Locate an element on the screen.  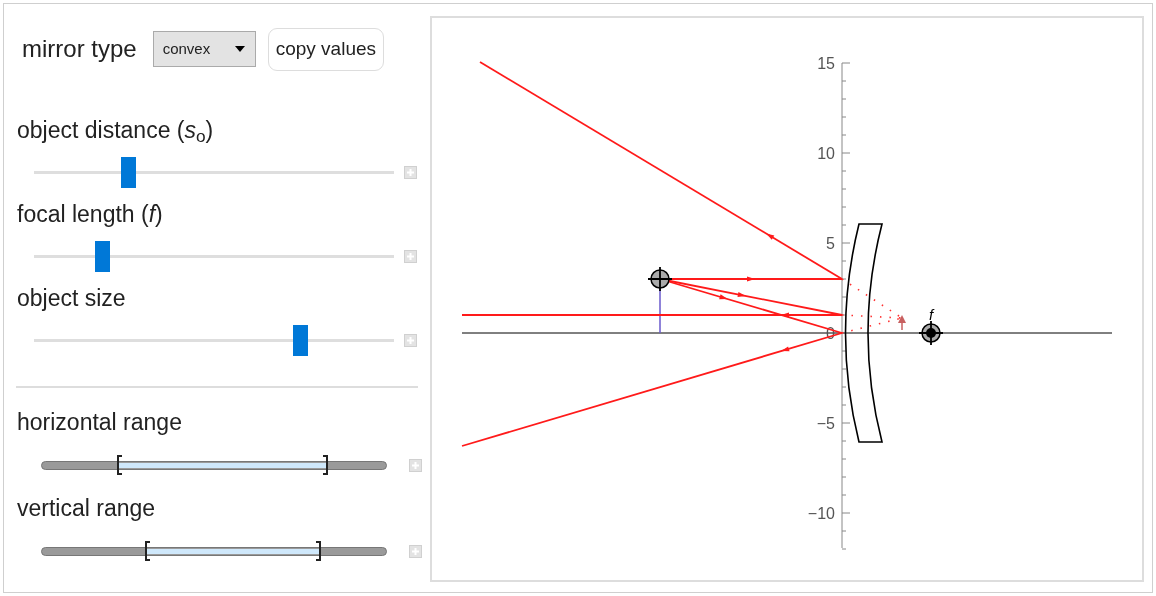
focal-point-marker is located at coordinates (931, 333).